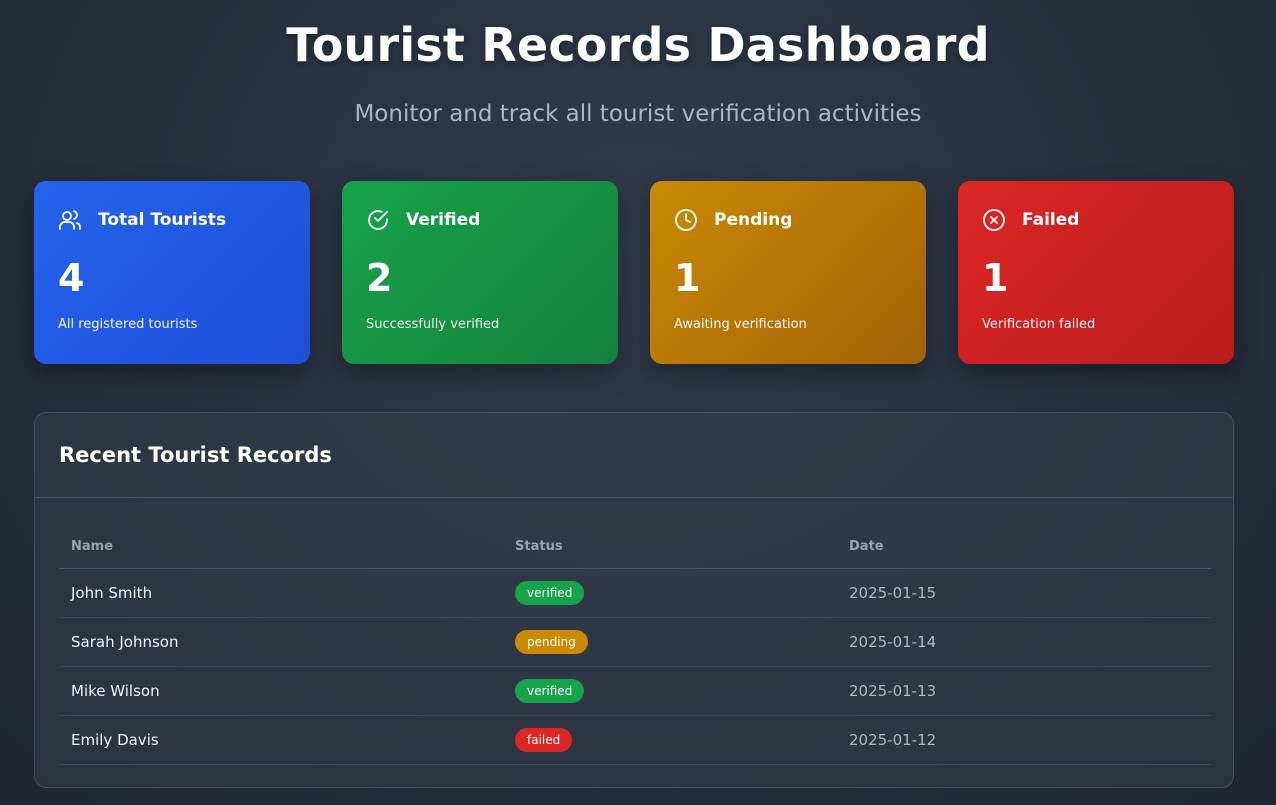  Describe the element at coordinates (115, 740) in the screenshot. I see `cell-name: Emily Davis` at that location.